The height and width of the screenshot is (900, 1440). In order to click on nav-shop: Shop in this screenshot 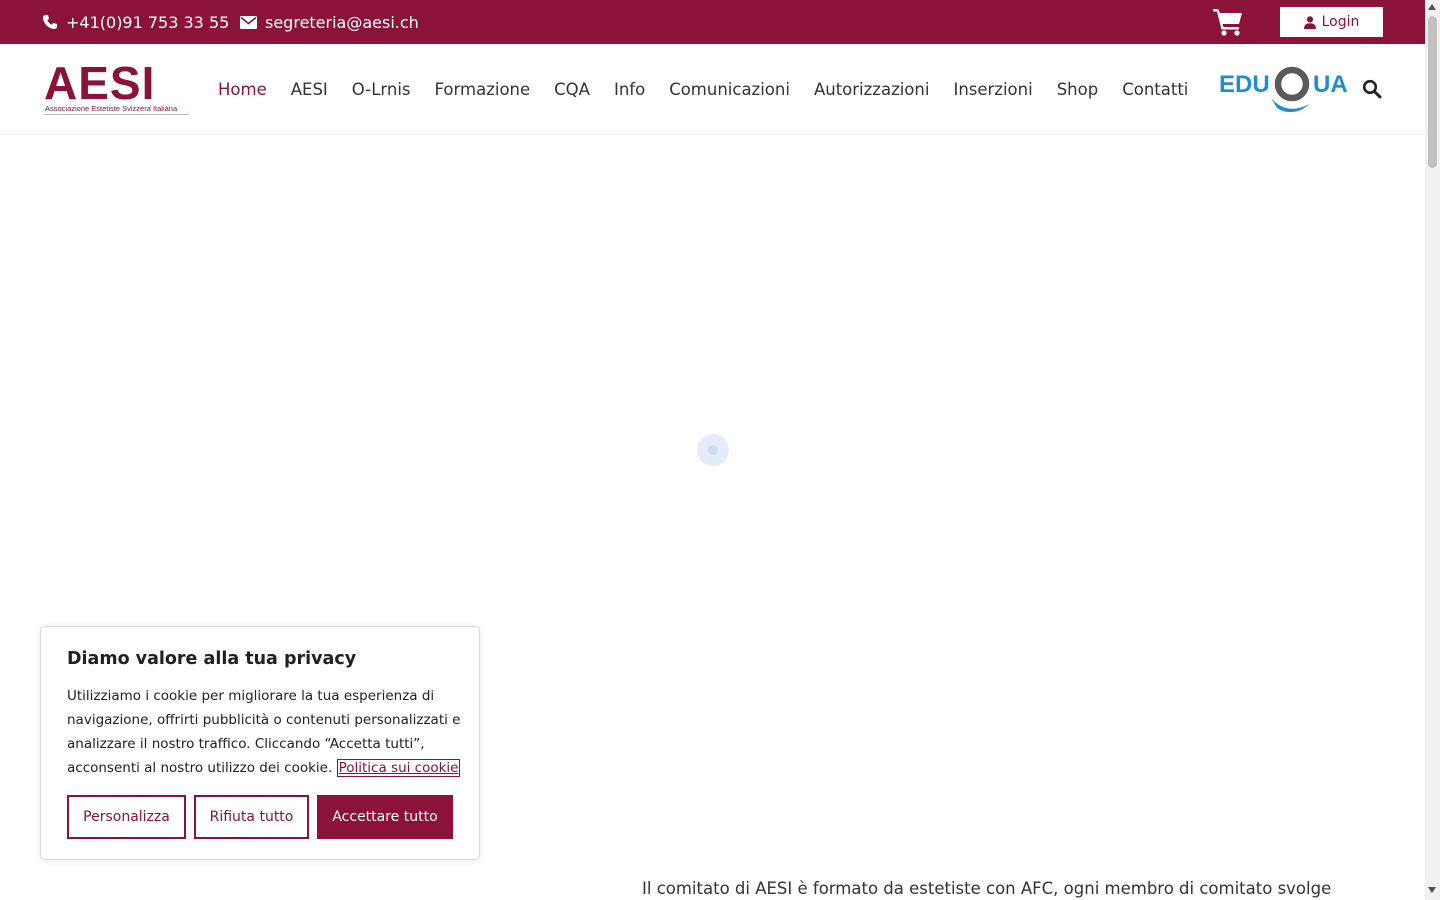, I will do `click(1078, 89)`.